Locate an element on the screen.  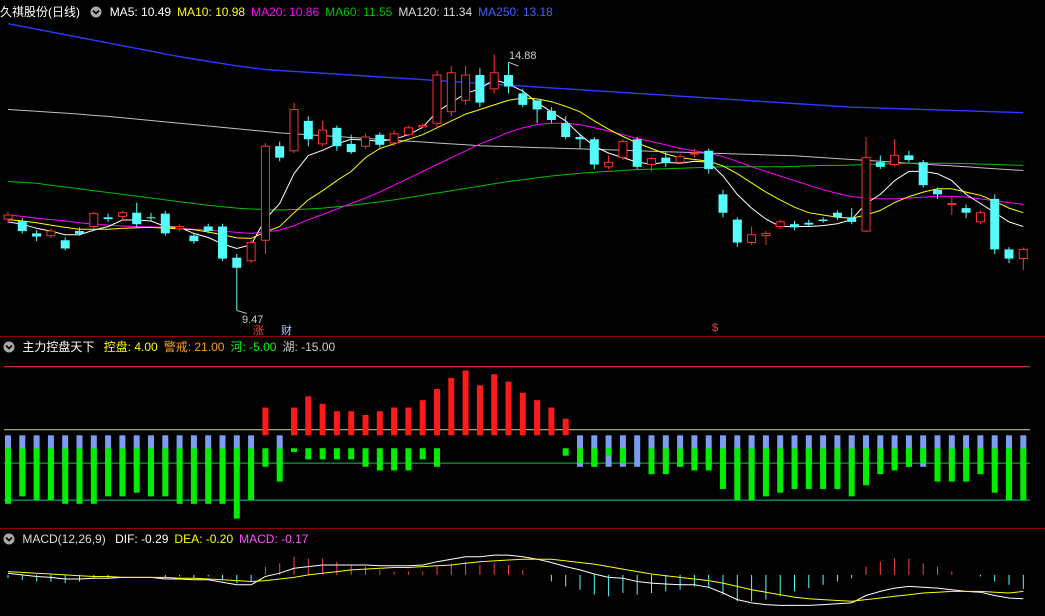
macd-indicator-value: DIF: -0.29 is located at coordinates (142, 539).